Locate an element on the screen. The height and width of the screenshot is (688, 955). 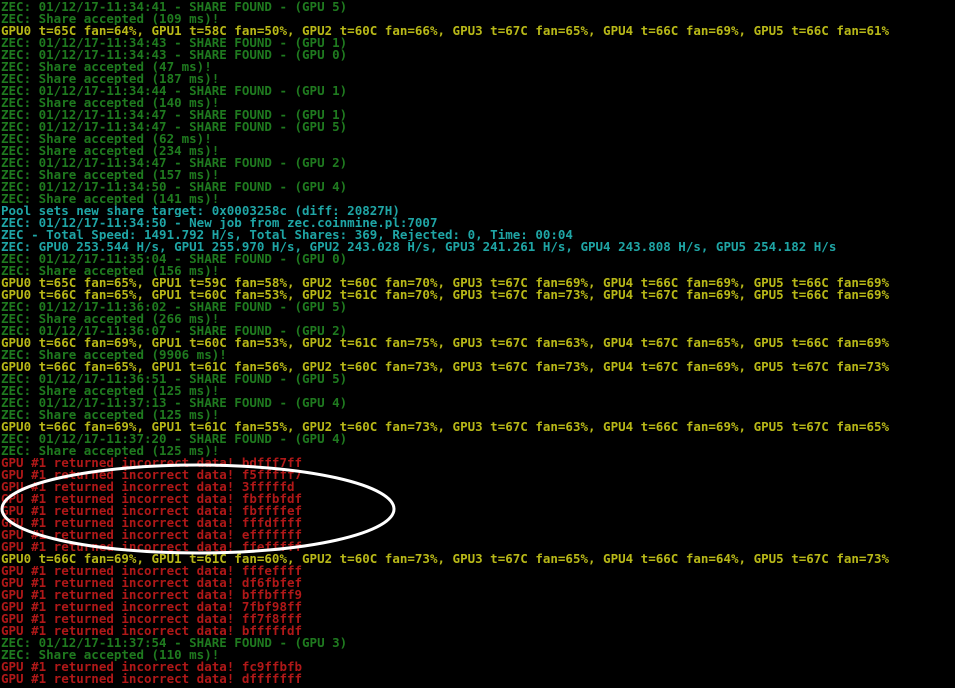
console-line: ZEC: Share accepted (157 ms)! is located at coordinates (110, 175).